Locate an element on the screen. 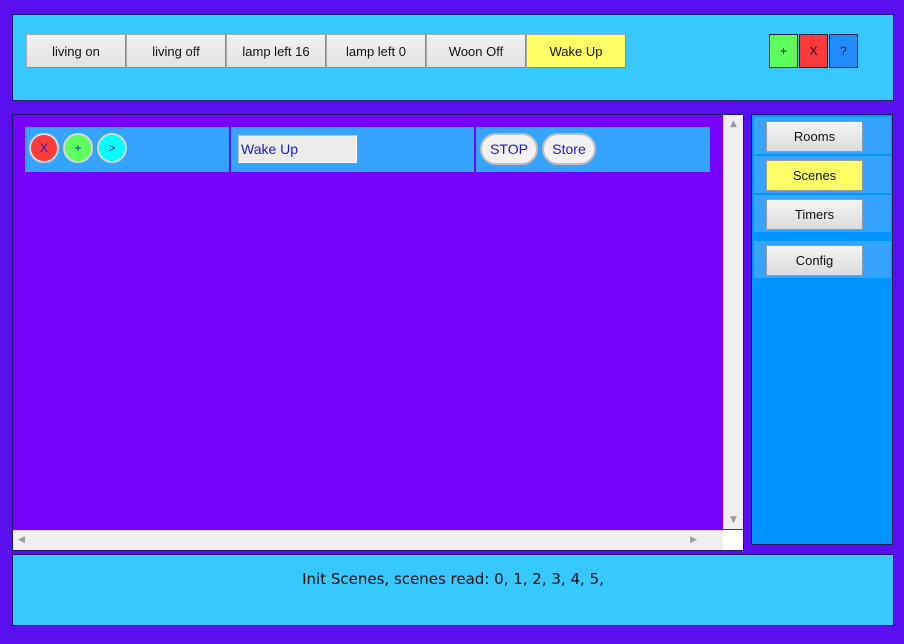  sidebar-item-scenes: Scenes is located at coordinates (822, 174).